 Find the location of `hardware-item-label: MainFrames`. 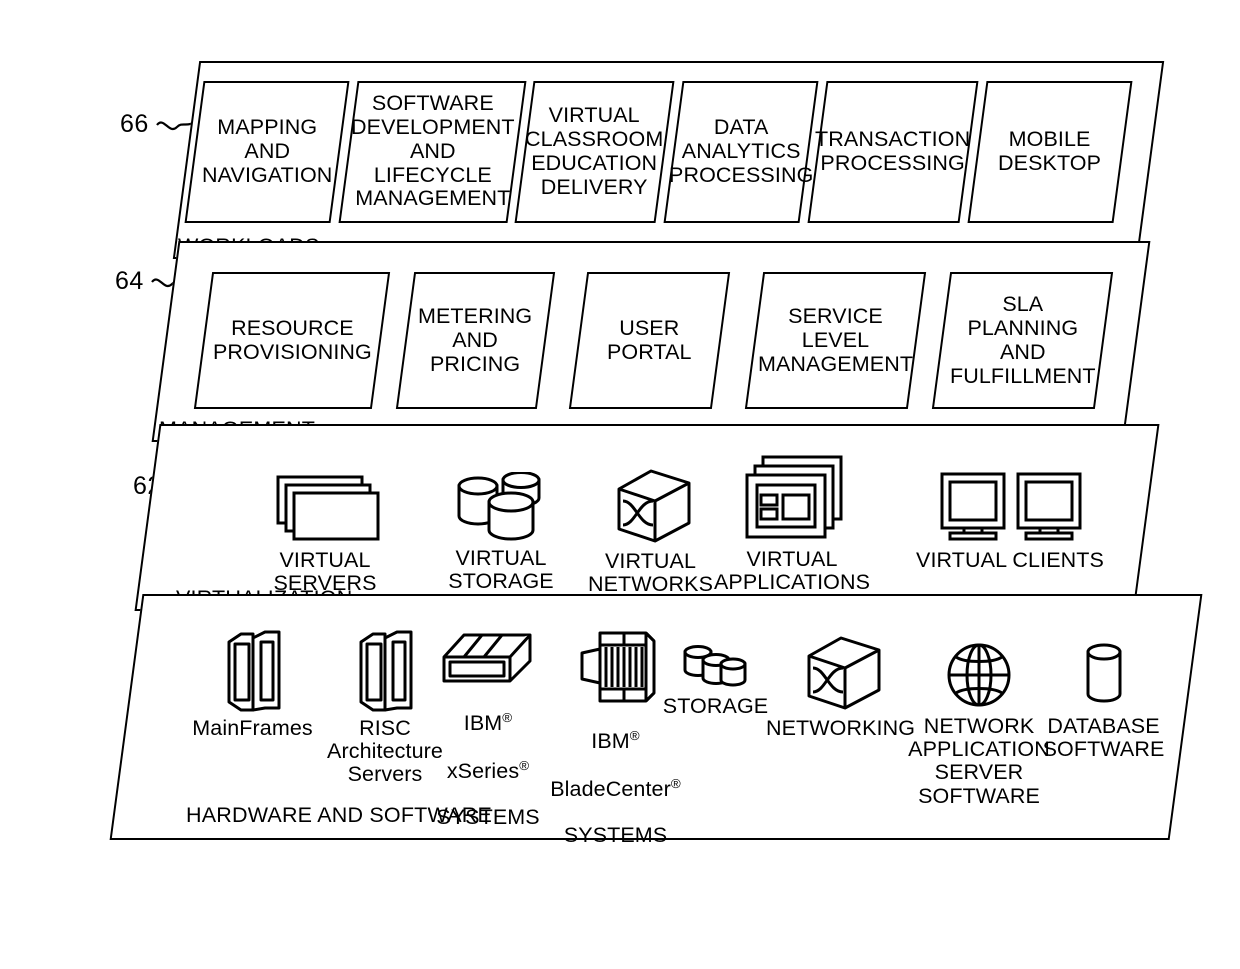

hardware-item-label: MainFrames is located at coordinates (252, 728).